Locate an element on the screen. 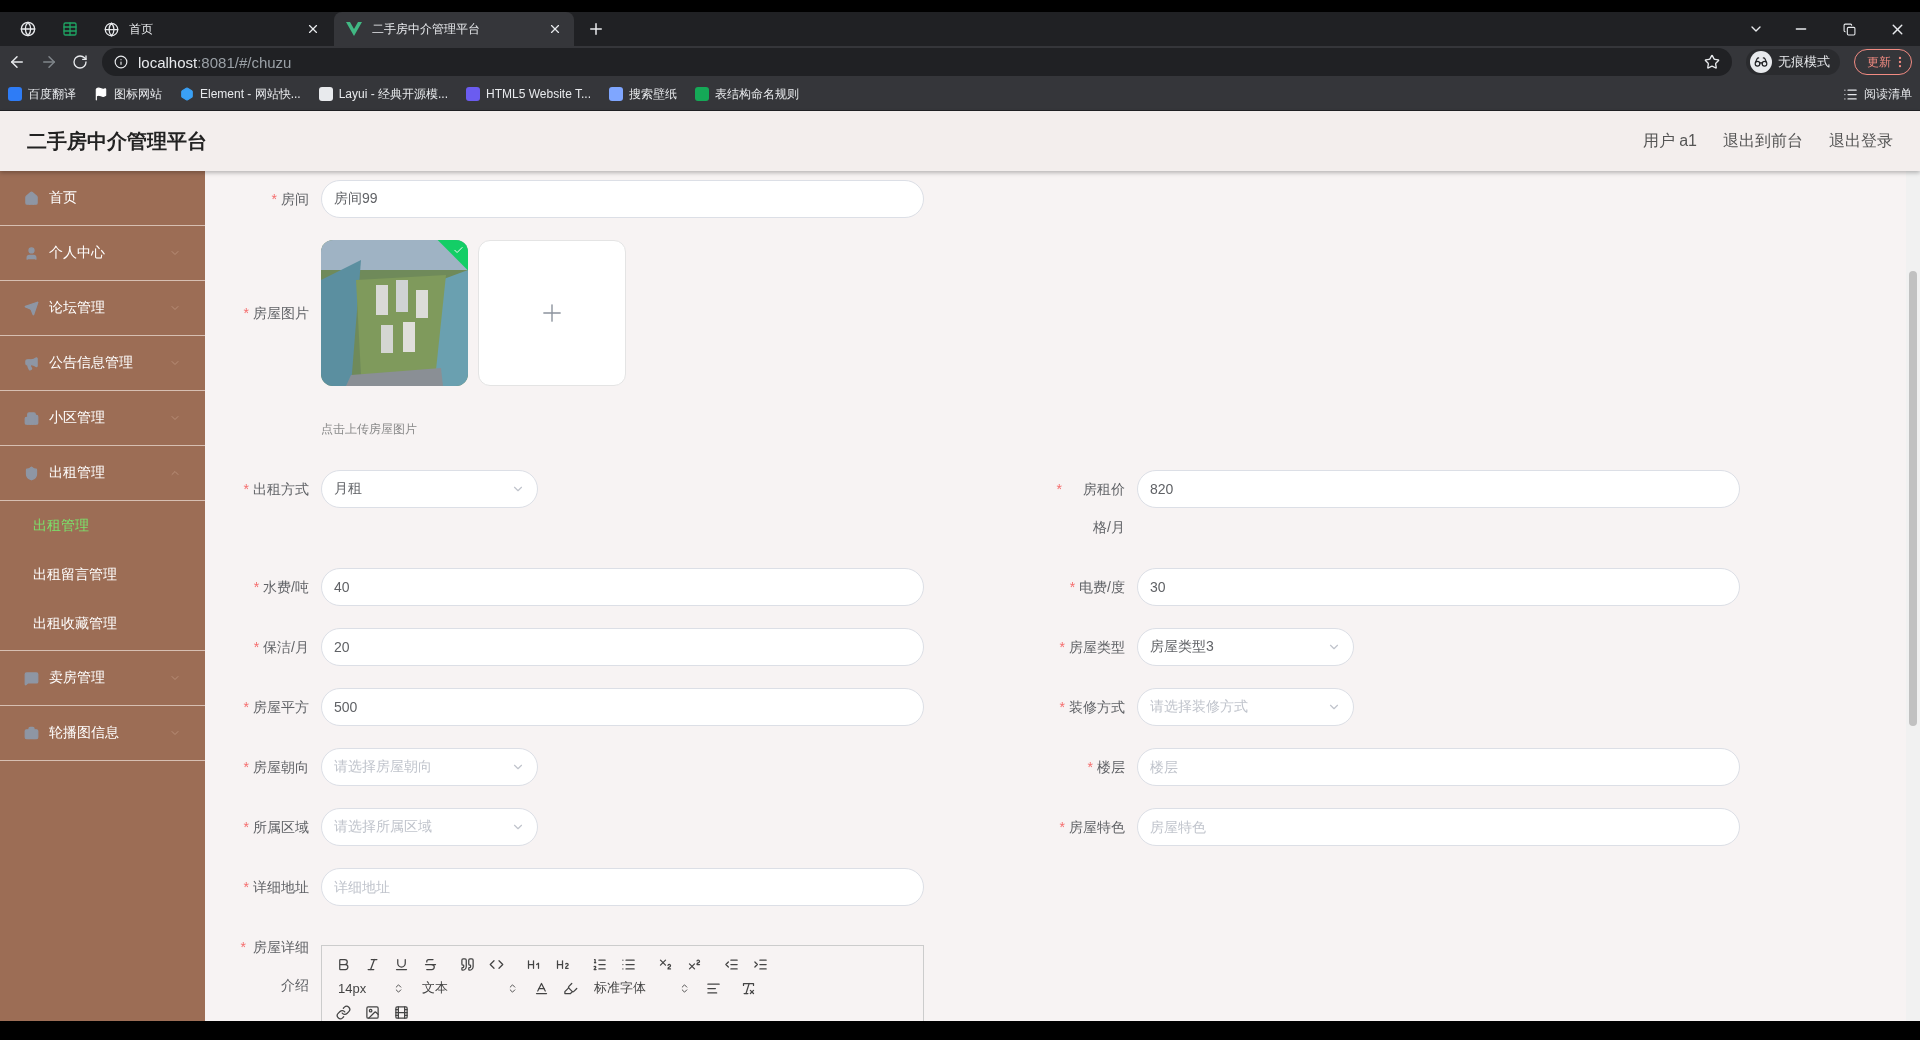 The image size is (1920, 1040). input-field: 500 is located at coordinates (622, 707).